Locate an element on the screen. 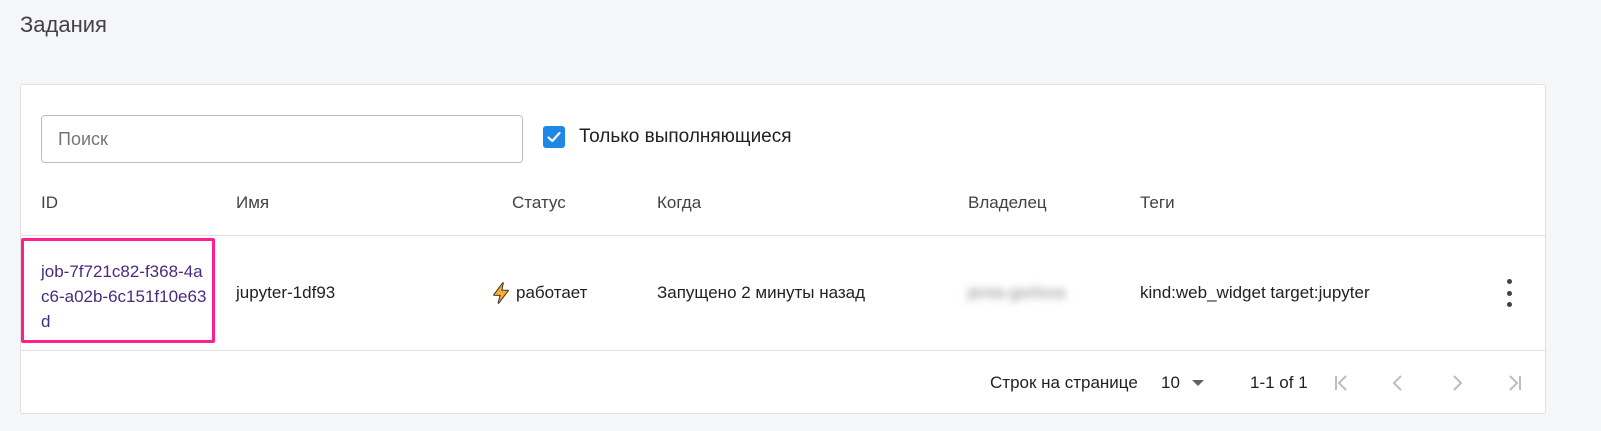  rows-per-page-value: 10 is located at coordinates (1170, 382).